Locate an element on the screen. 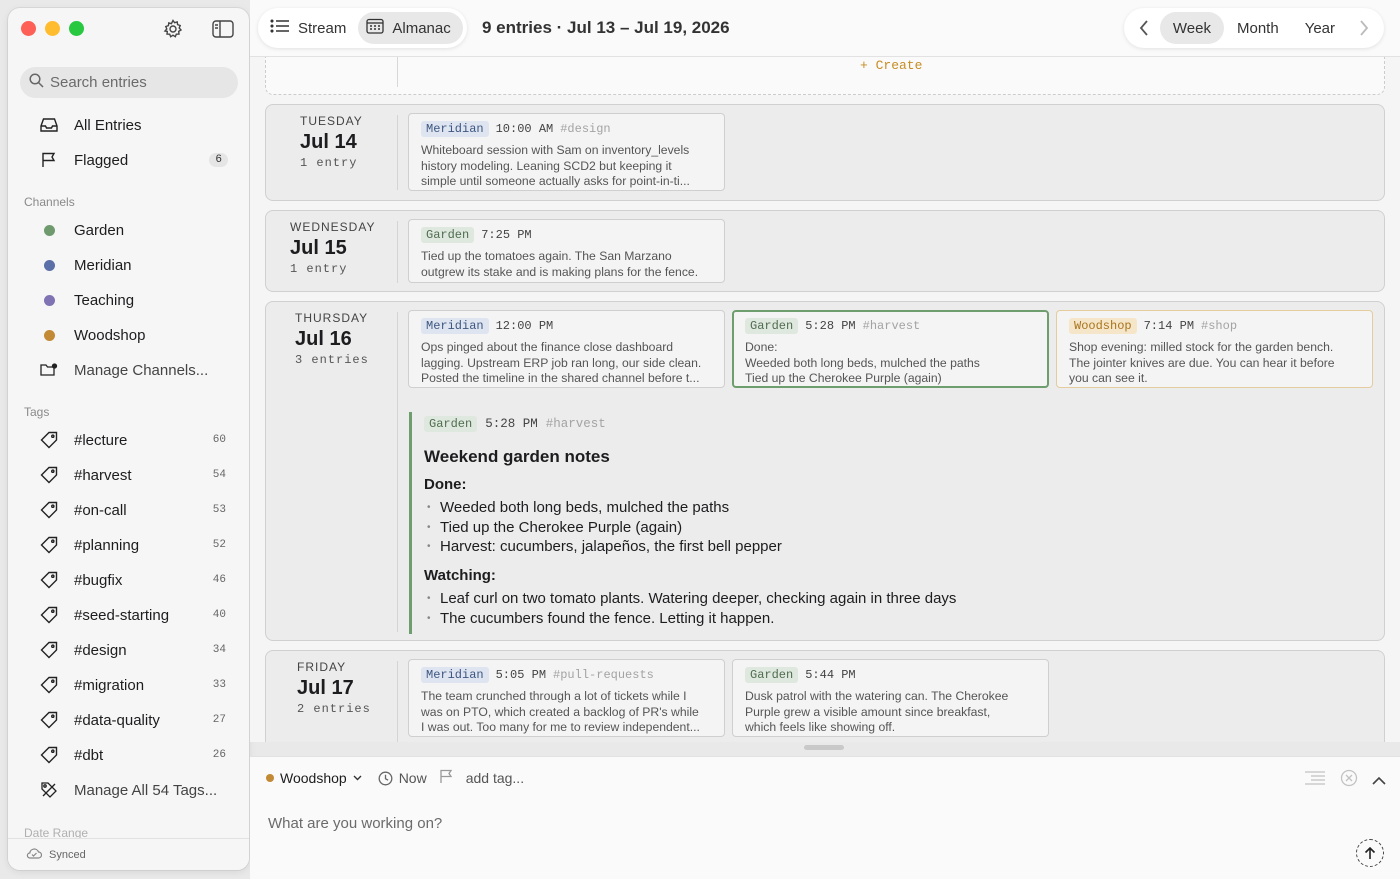  send-button is located at coordinates (1370, 853).